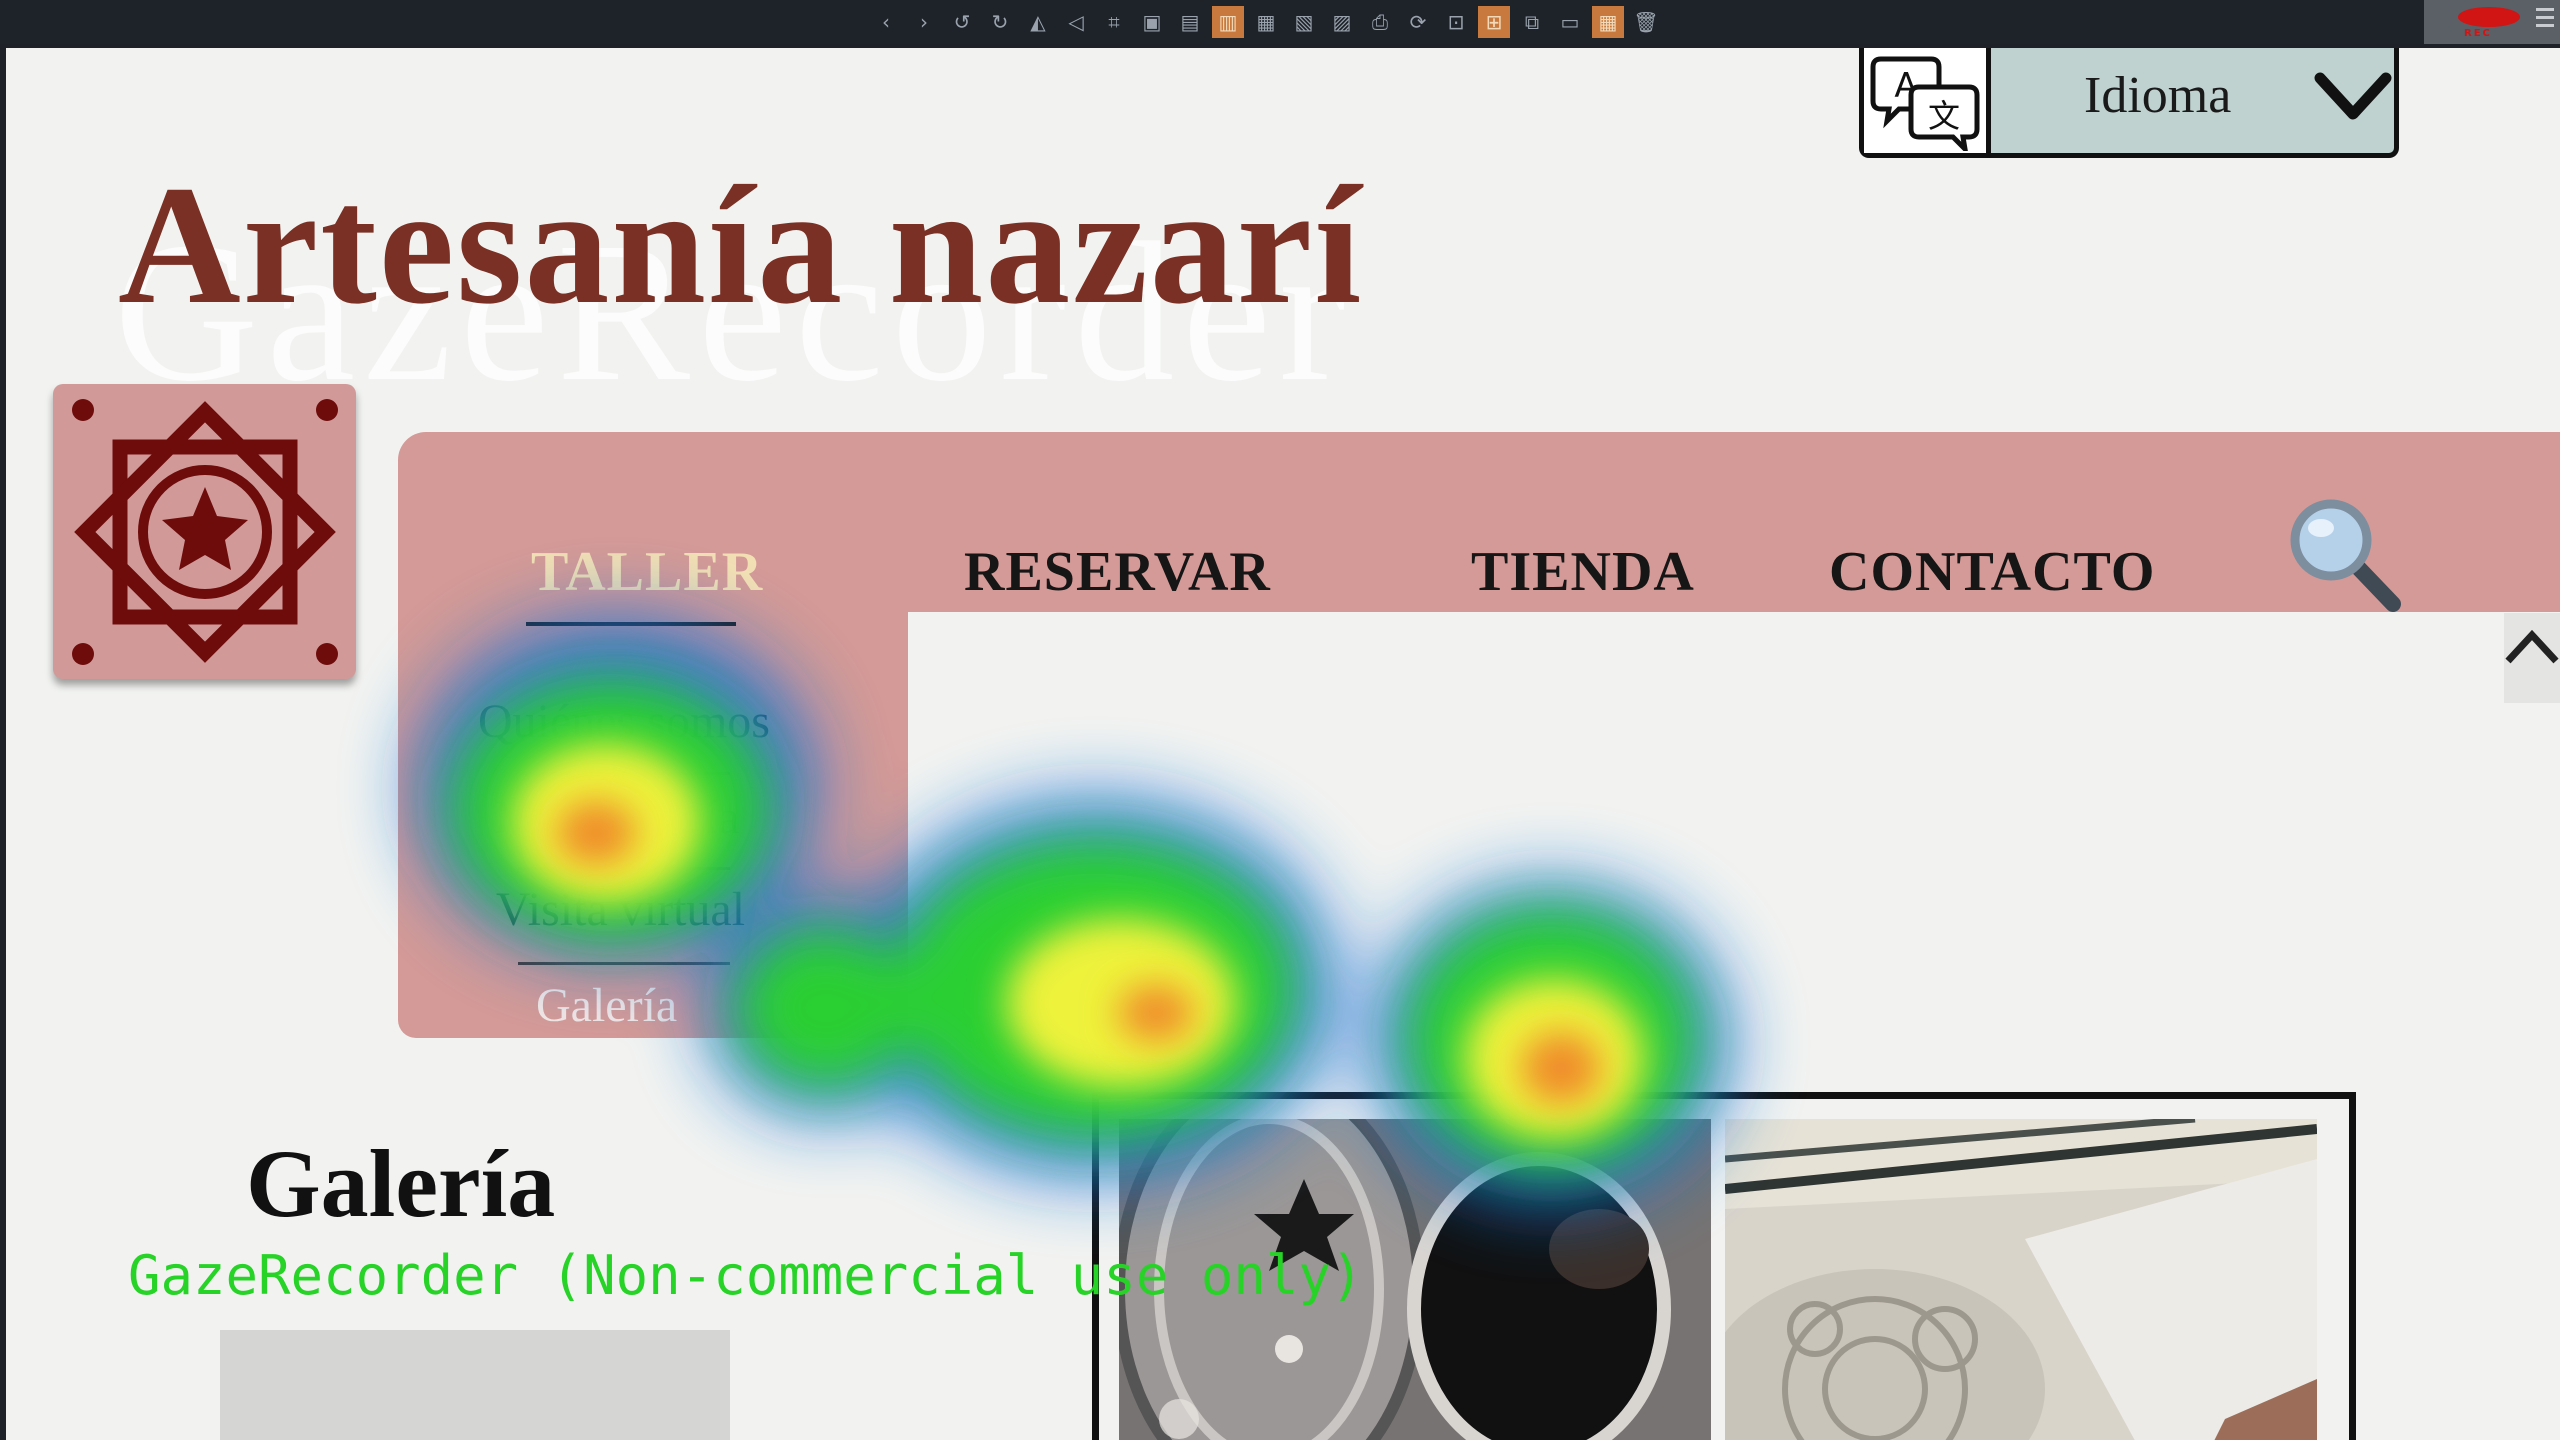  What do you see at coordinates (1304, 22) in the screenshot?
I see `layout5-icon: ▧` at bounding box center [1304, 22].